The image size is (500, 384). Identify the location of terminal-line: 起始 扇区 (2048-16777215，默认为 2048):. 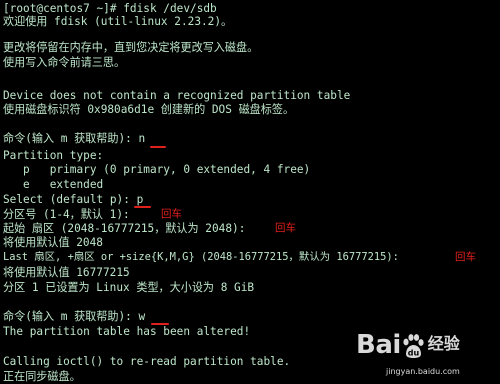
(124, 228).